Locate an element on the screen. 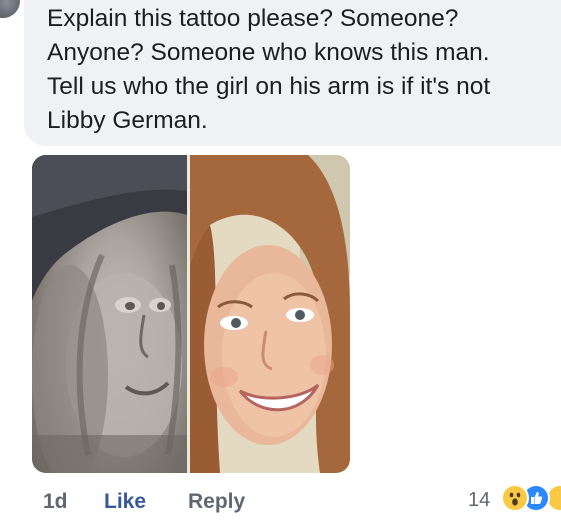  reaction-summary: 14 is located at coordinates (514, 499).